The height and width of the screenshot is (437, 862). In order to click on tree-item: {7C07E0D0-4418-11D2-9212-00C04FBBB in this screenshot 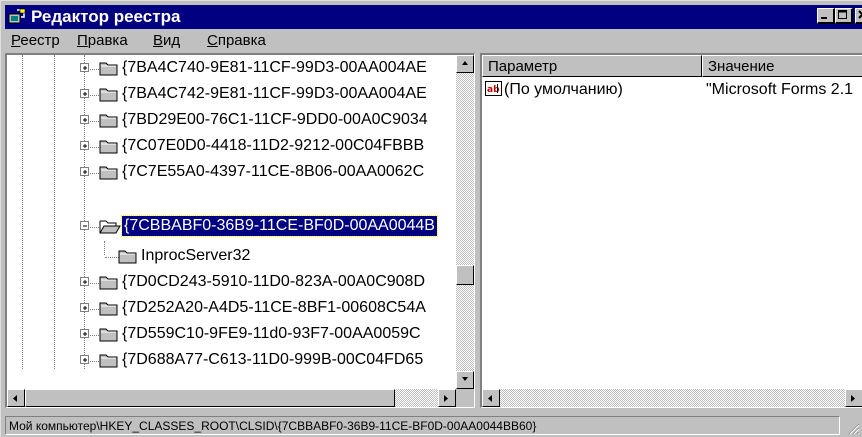, I will do `click(231, 147)`.